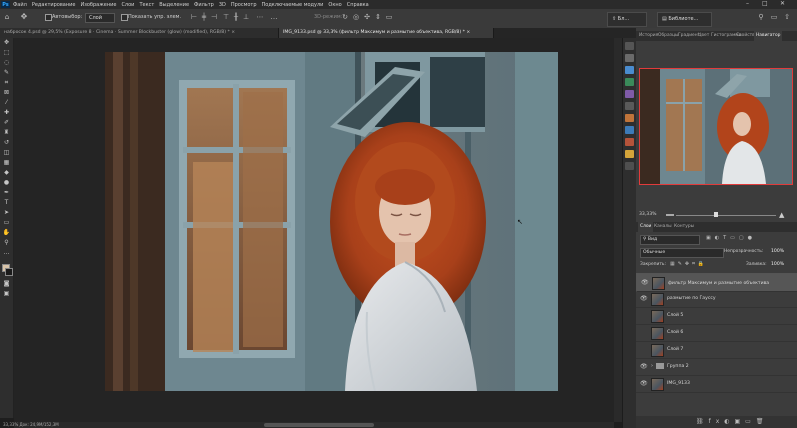  I want to click on quick-select-tool-icon: ✎, so click(6, 73).